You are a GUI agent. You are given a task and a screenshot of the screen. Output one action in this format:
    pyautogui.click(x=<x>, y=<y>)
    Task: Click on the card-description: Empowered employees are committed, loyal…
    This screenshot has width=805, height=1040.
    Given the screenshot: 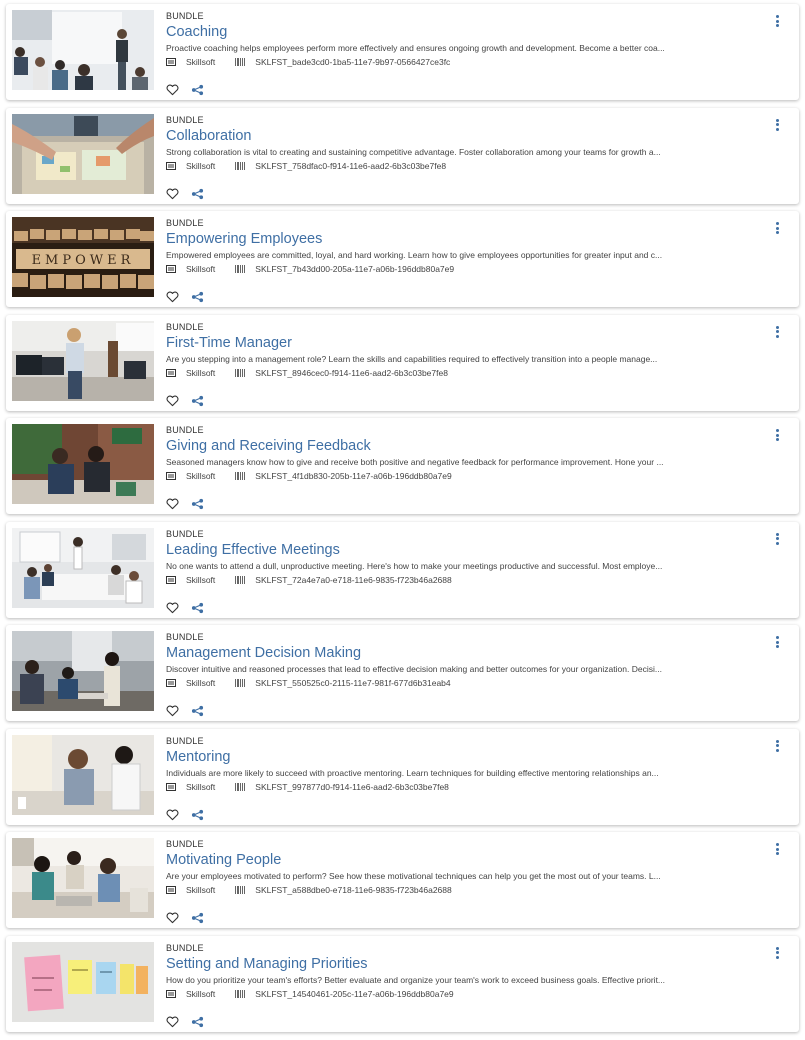 What is the action you would take?
    pyautogui.click(x=414, y=255)
    